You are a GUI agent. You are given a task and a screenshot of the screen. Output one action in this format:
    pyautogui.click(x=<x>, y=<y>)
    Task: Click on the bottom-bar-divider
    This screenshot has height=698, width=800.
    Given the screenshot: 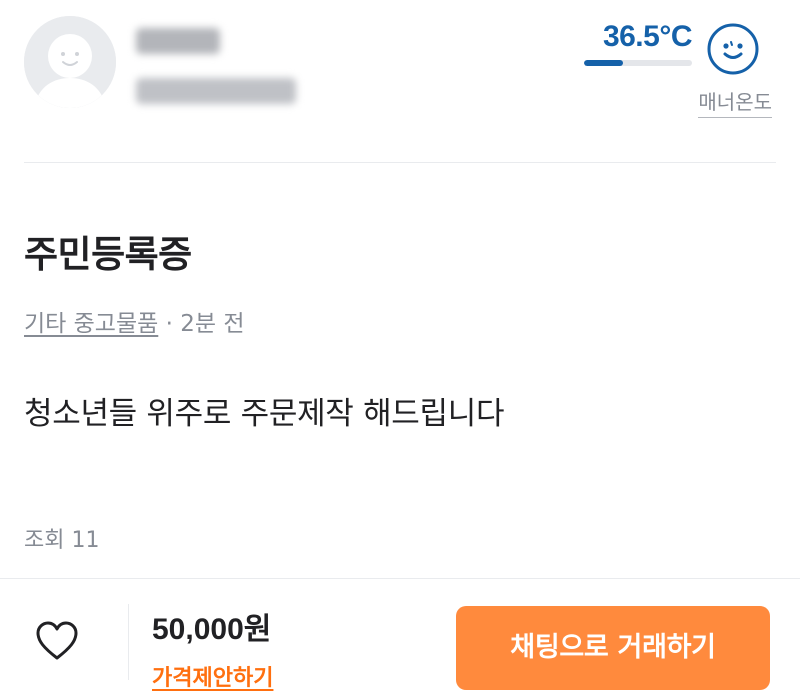 What is the action you would take?
    pyautogui.click(x=400, y=578)
    